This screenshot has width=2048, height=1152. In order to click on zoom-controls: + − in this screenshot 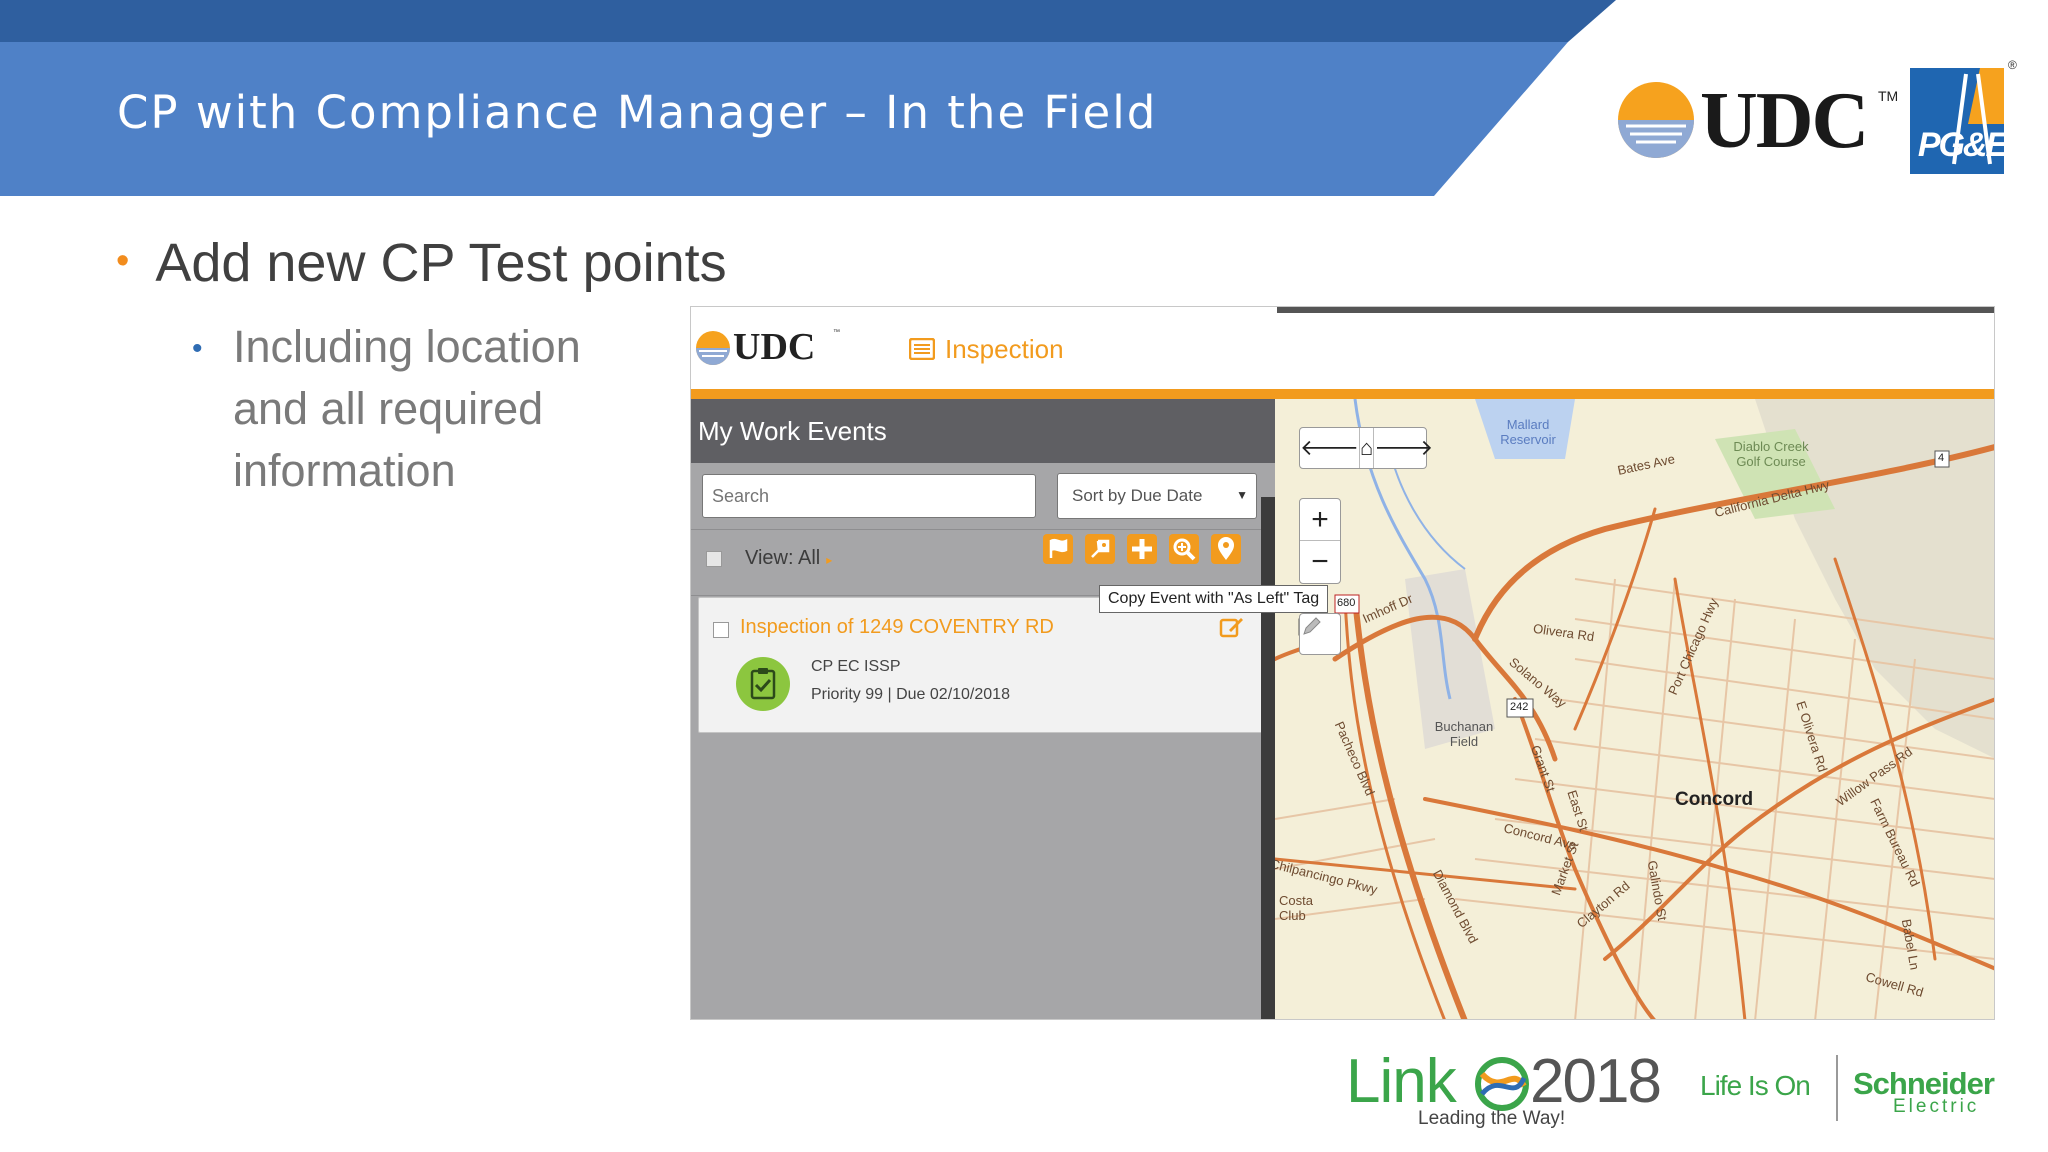, I will do `click(1320, 541)`.